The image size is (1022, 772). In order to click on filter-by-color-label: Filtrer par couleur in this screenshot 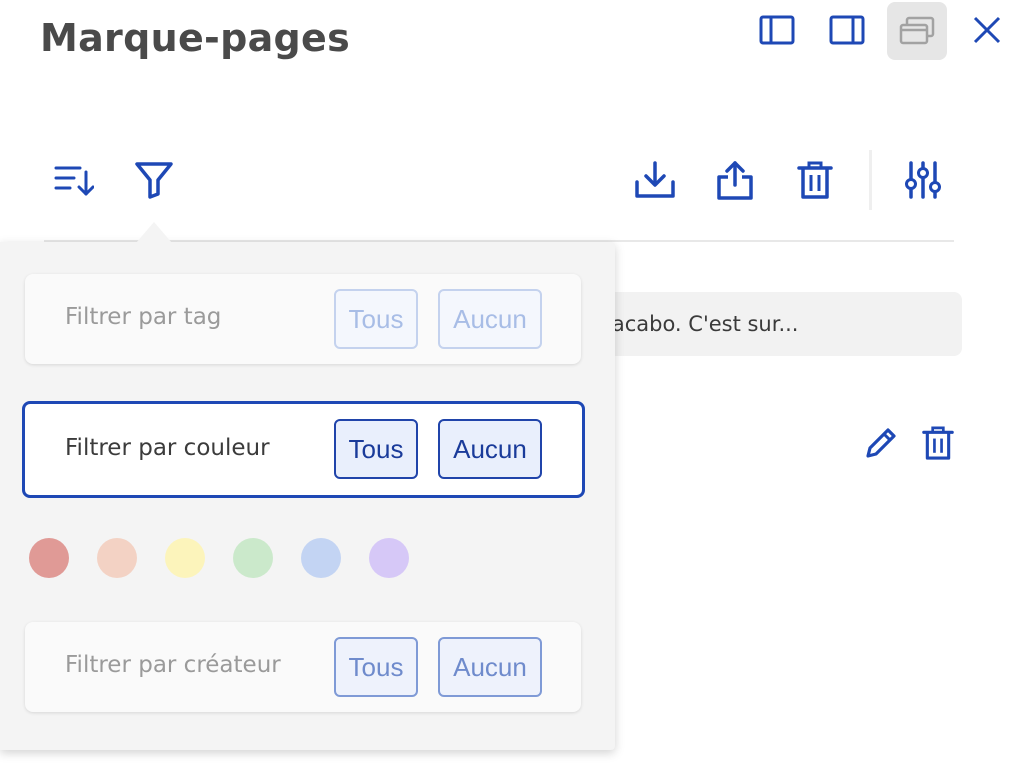, I will do `click(167, 448)`.